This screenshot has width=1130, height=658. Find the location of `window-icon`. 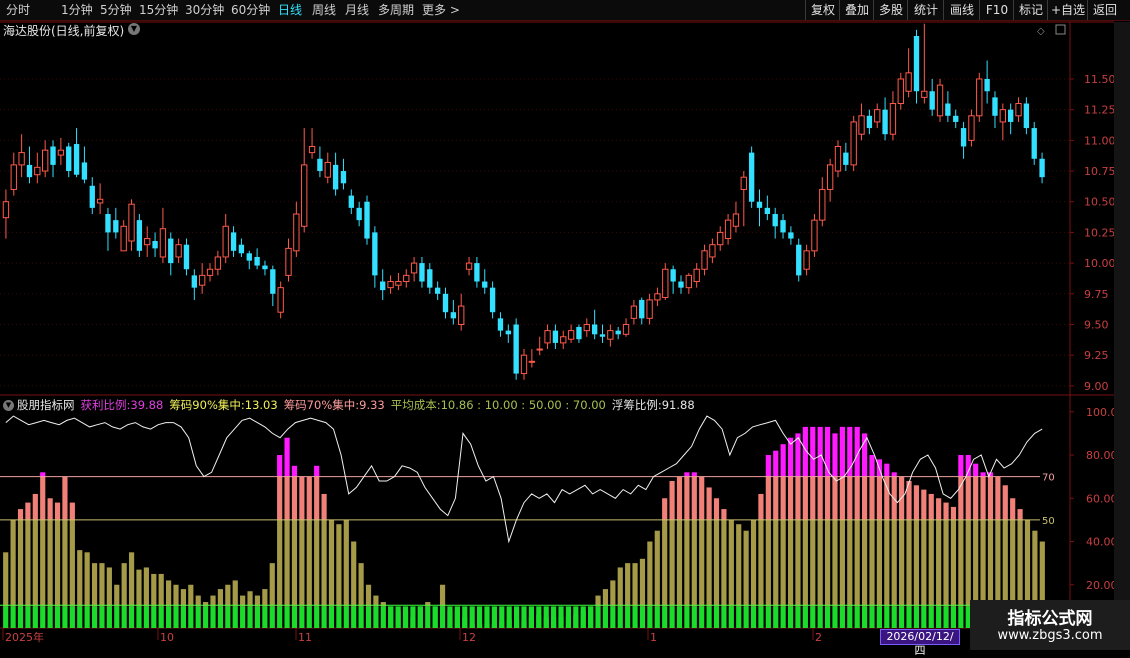

window-icon is located at coordinates (1060, 29).